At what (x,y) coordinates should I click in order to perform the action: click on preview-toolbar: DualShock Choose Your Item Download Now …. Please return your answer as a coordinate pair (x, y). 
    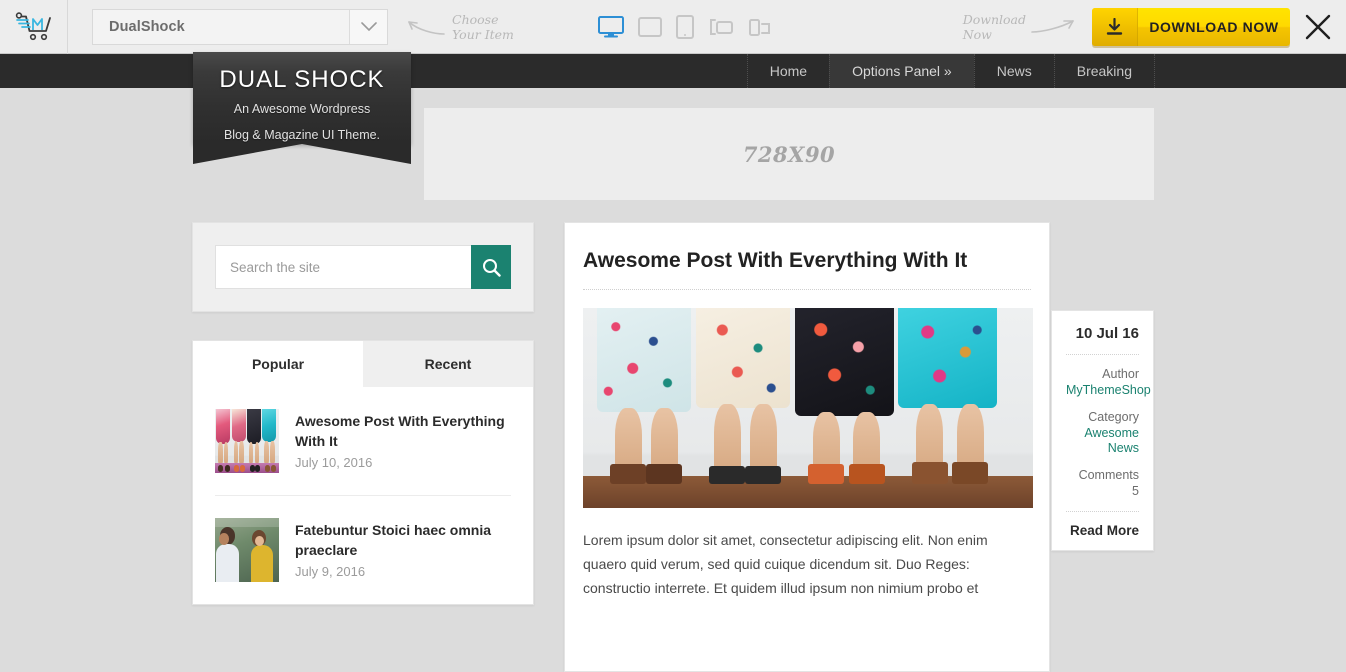
    Looking at the image, I should click on (673, 27).